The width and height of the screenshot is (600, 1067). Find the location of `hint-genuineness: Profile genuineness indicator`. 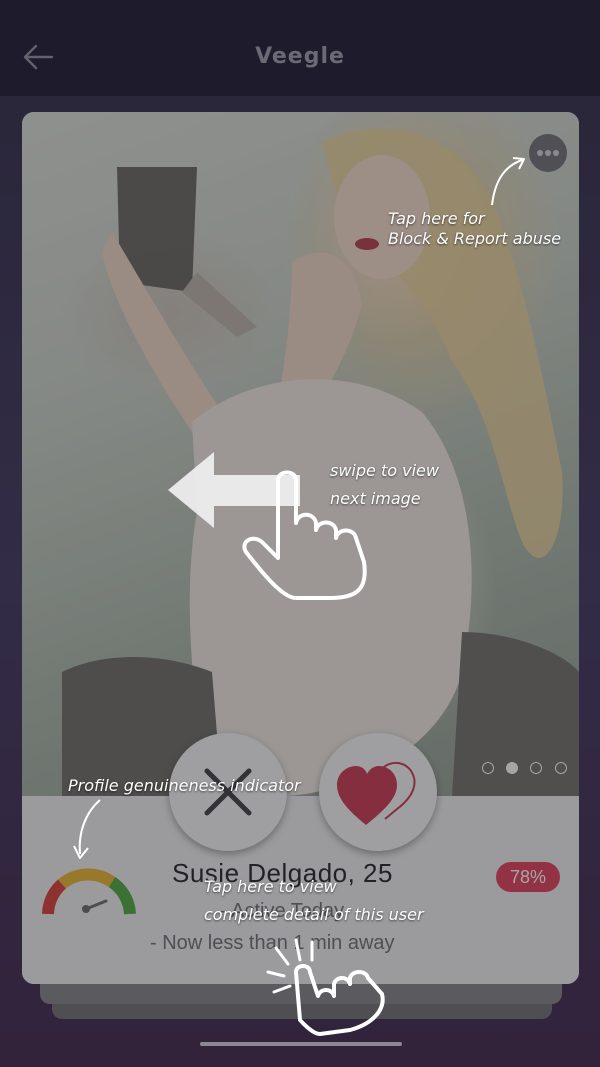

hint-genuineness: Profile genuineness indicator is located at coordinates (184, 785).